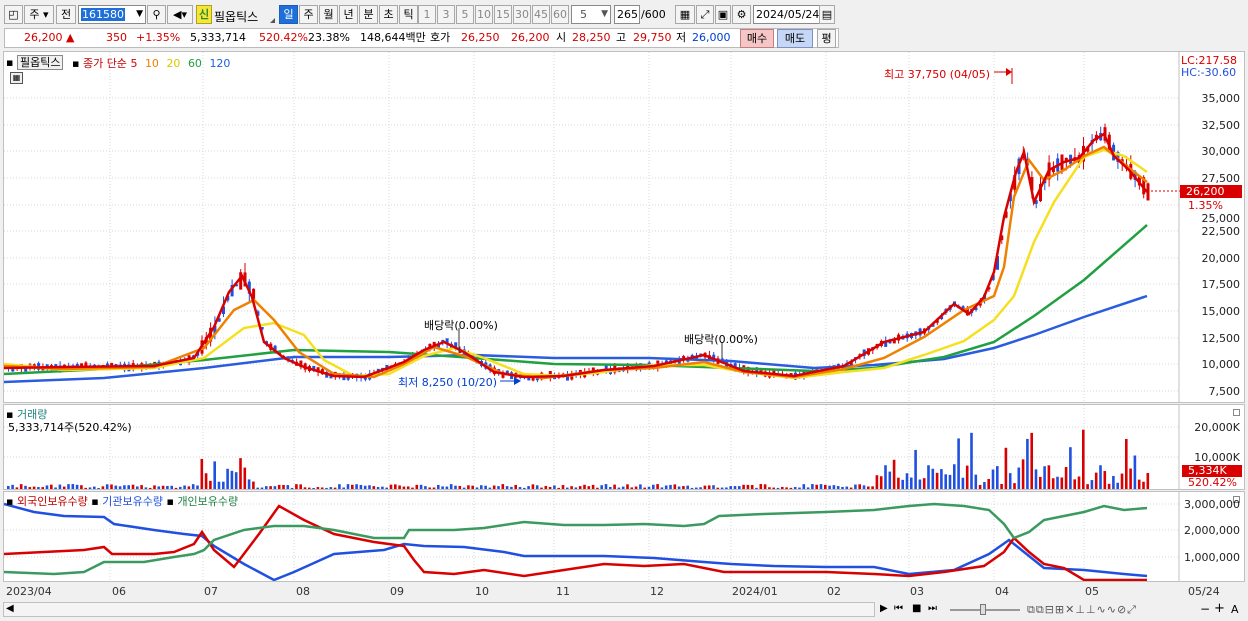  What do you see at coordinates (884, 608) in the screenshot?
I see `scroll-right-icon: ▶` at bounding box center [884, 608].